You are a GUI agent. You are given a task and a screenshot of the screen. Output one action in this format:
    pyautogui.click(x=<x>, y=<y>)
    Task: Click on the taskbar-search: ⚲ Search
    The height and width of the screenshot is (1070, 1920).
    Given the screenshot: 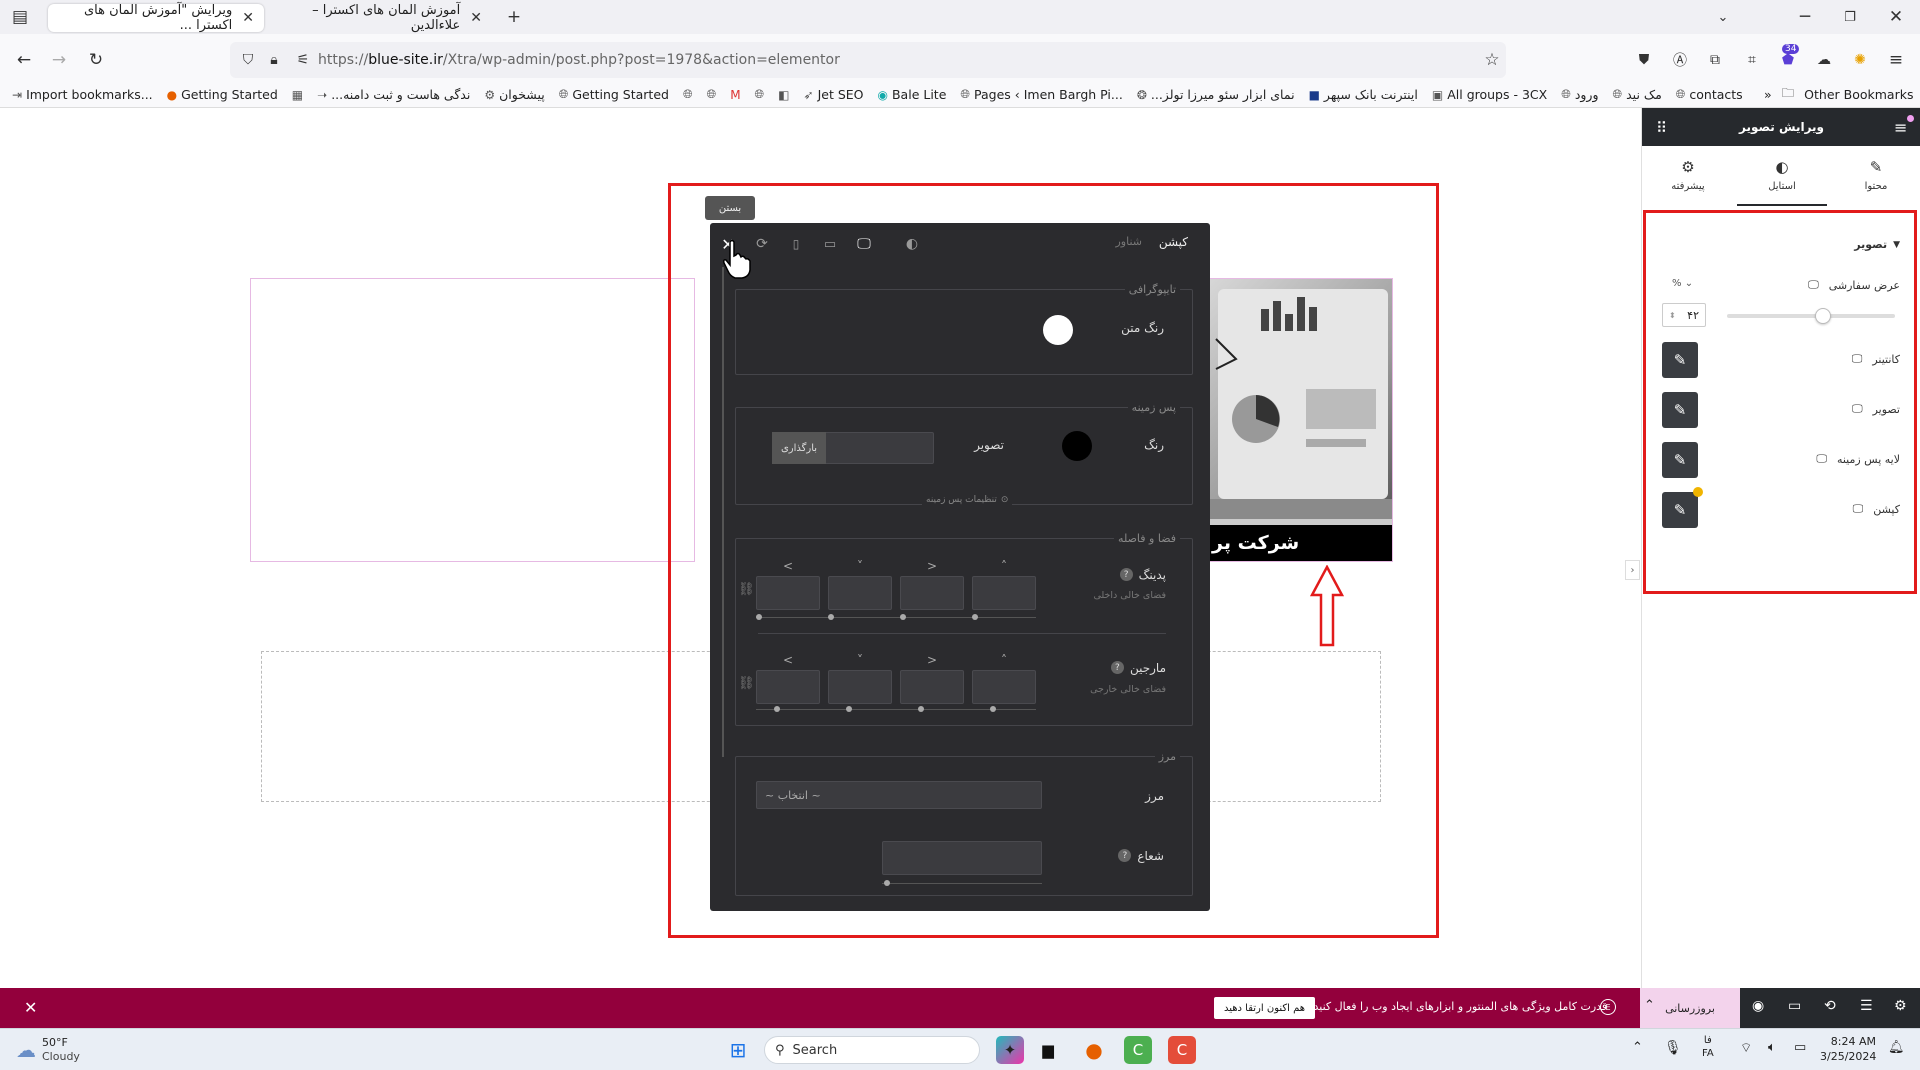 What is the action you would take?
    pyautogui.click(x=872, y=1050)
    